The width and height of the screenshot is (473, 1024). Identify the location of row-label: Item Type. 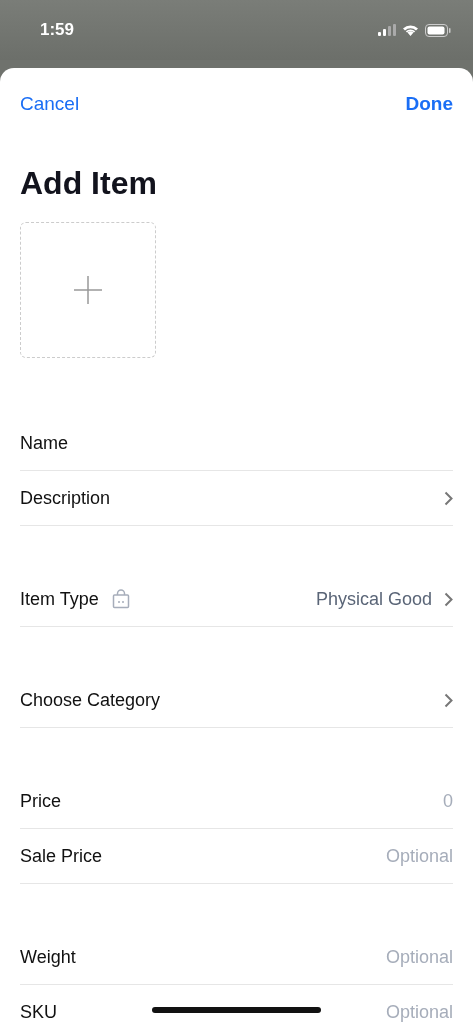
(59, 599).